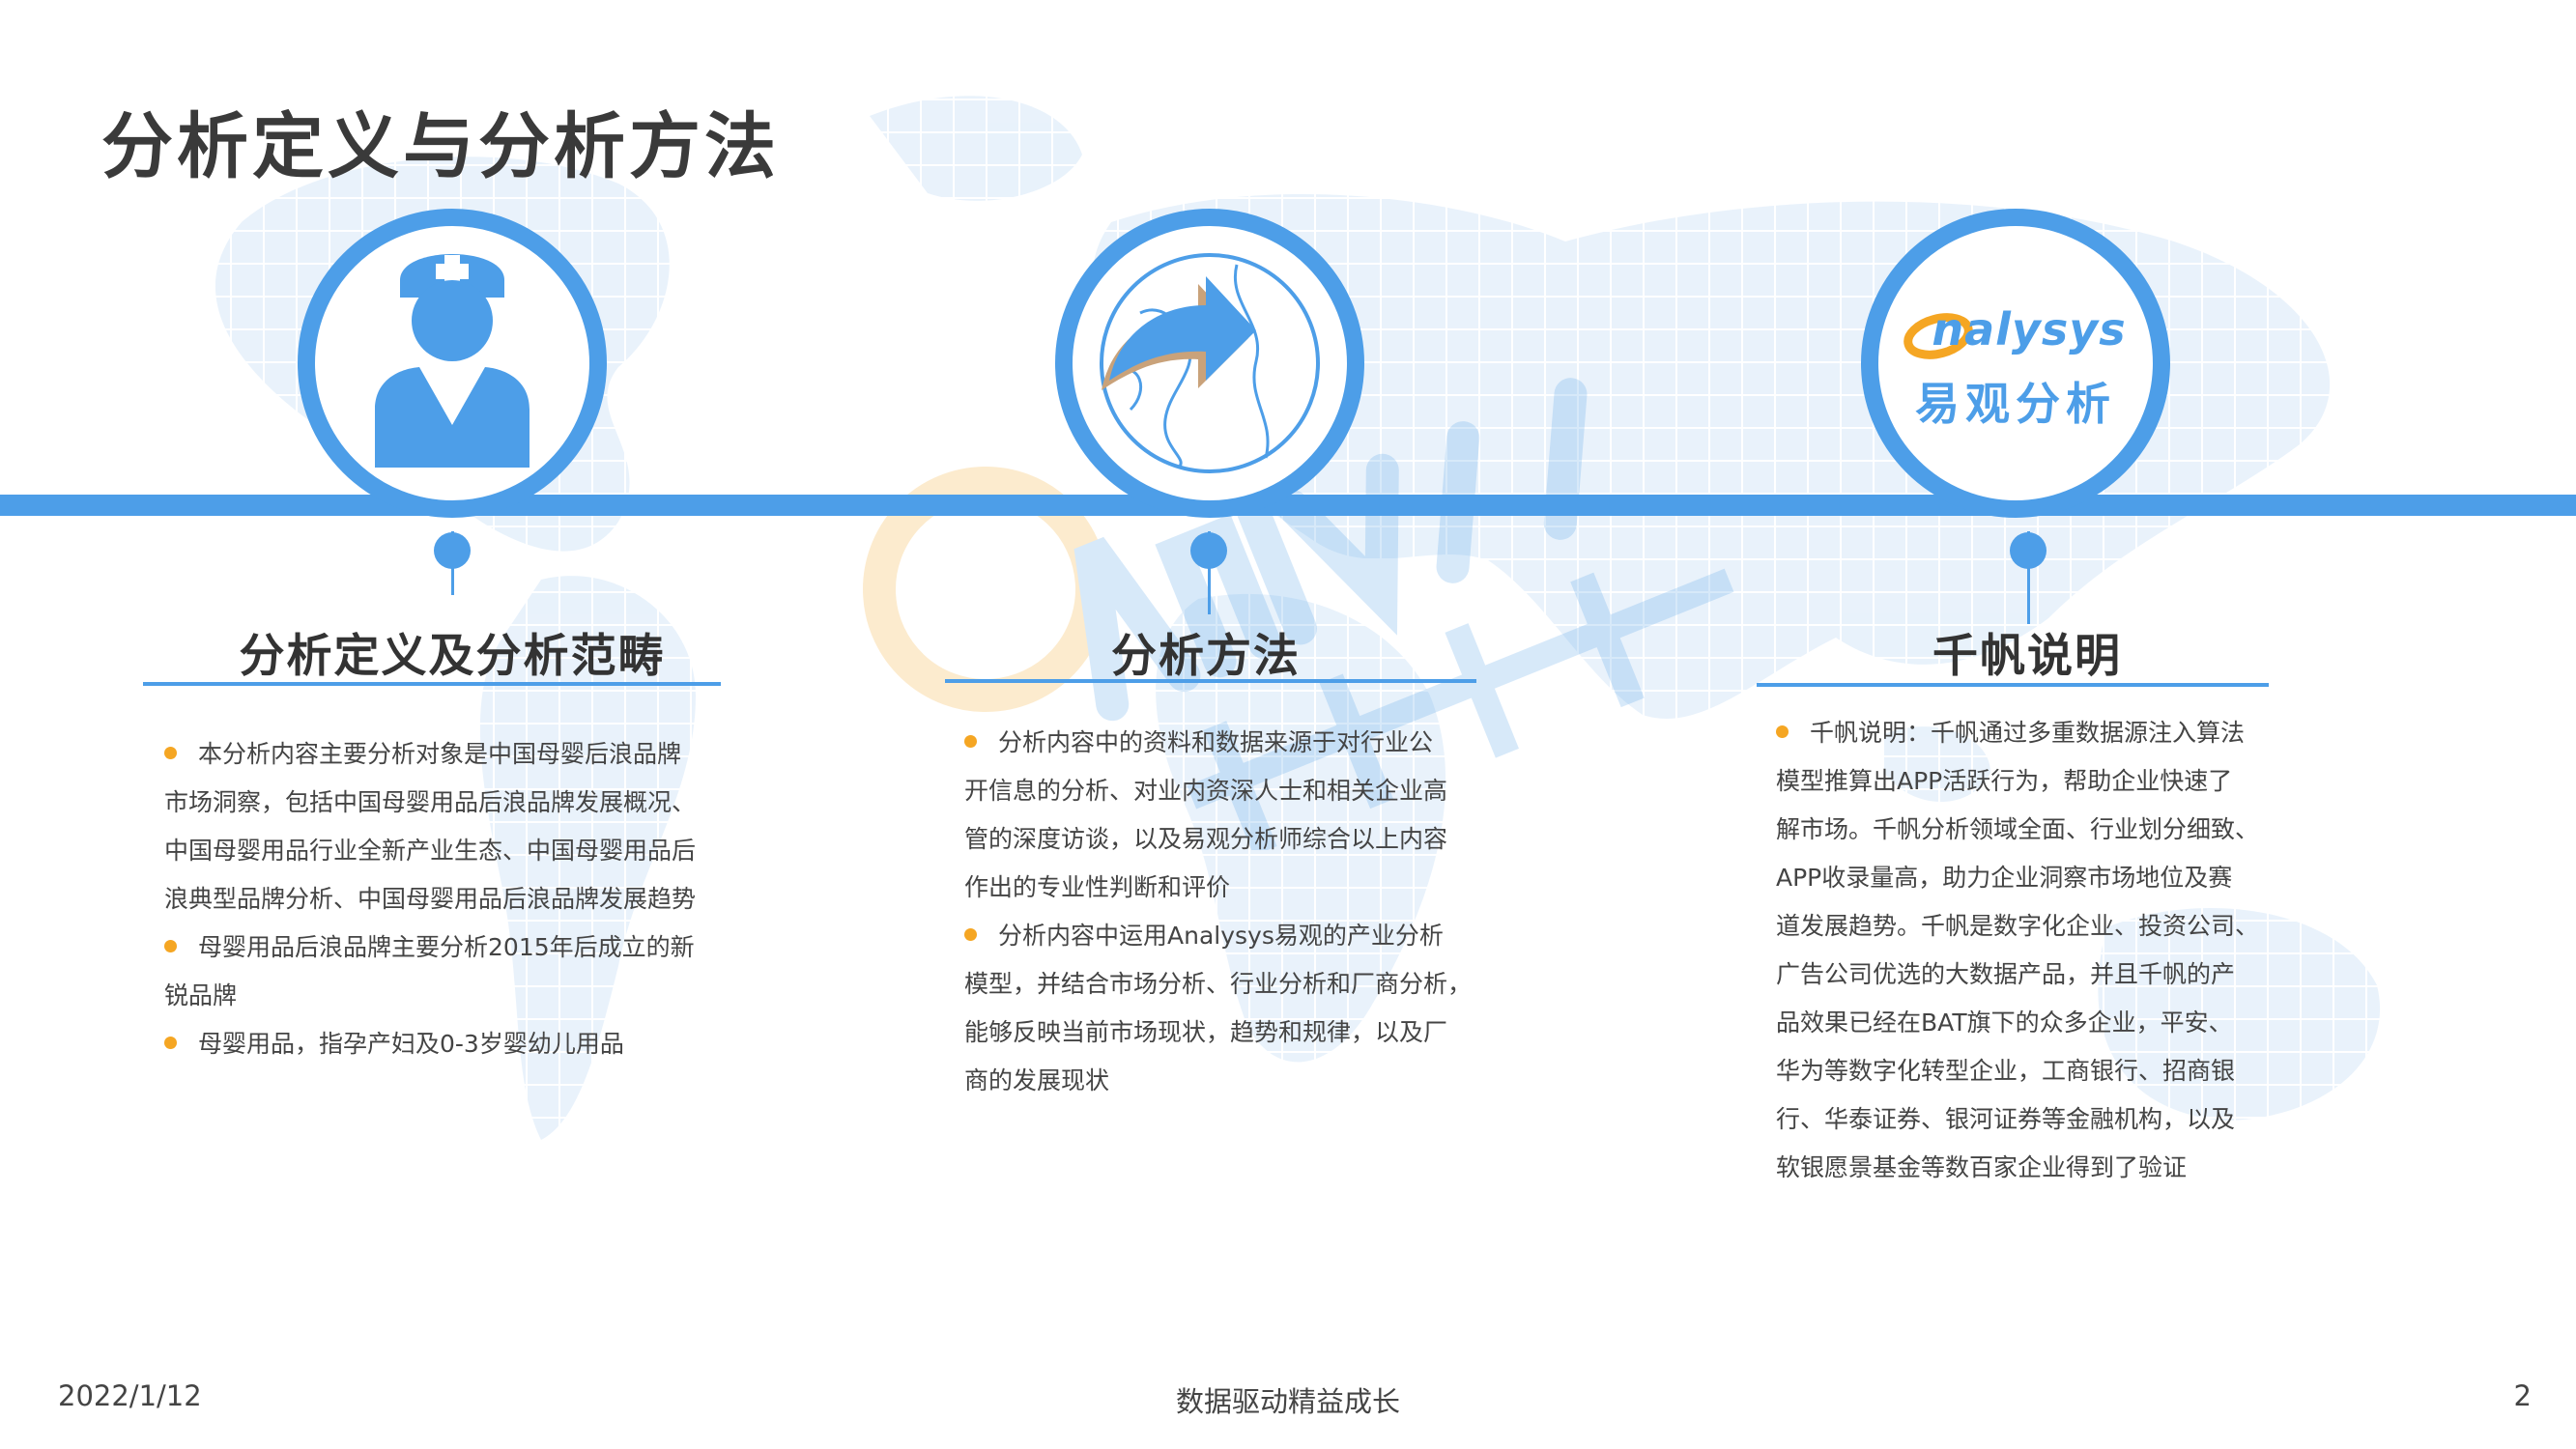  What do you see at coordinates (130, 1395) in the screenshot?
I see `footer-date: 2022/1/12` at bounding box center [130, 1395].